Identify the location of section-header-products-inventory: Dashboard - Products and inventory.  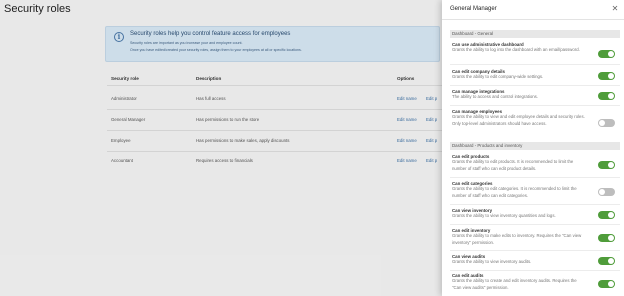
(535, 146).